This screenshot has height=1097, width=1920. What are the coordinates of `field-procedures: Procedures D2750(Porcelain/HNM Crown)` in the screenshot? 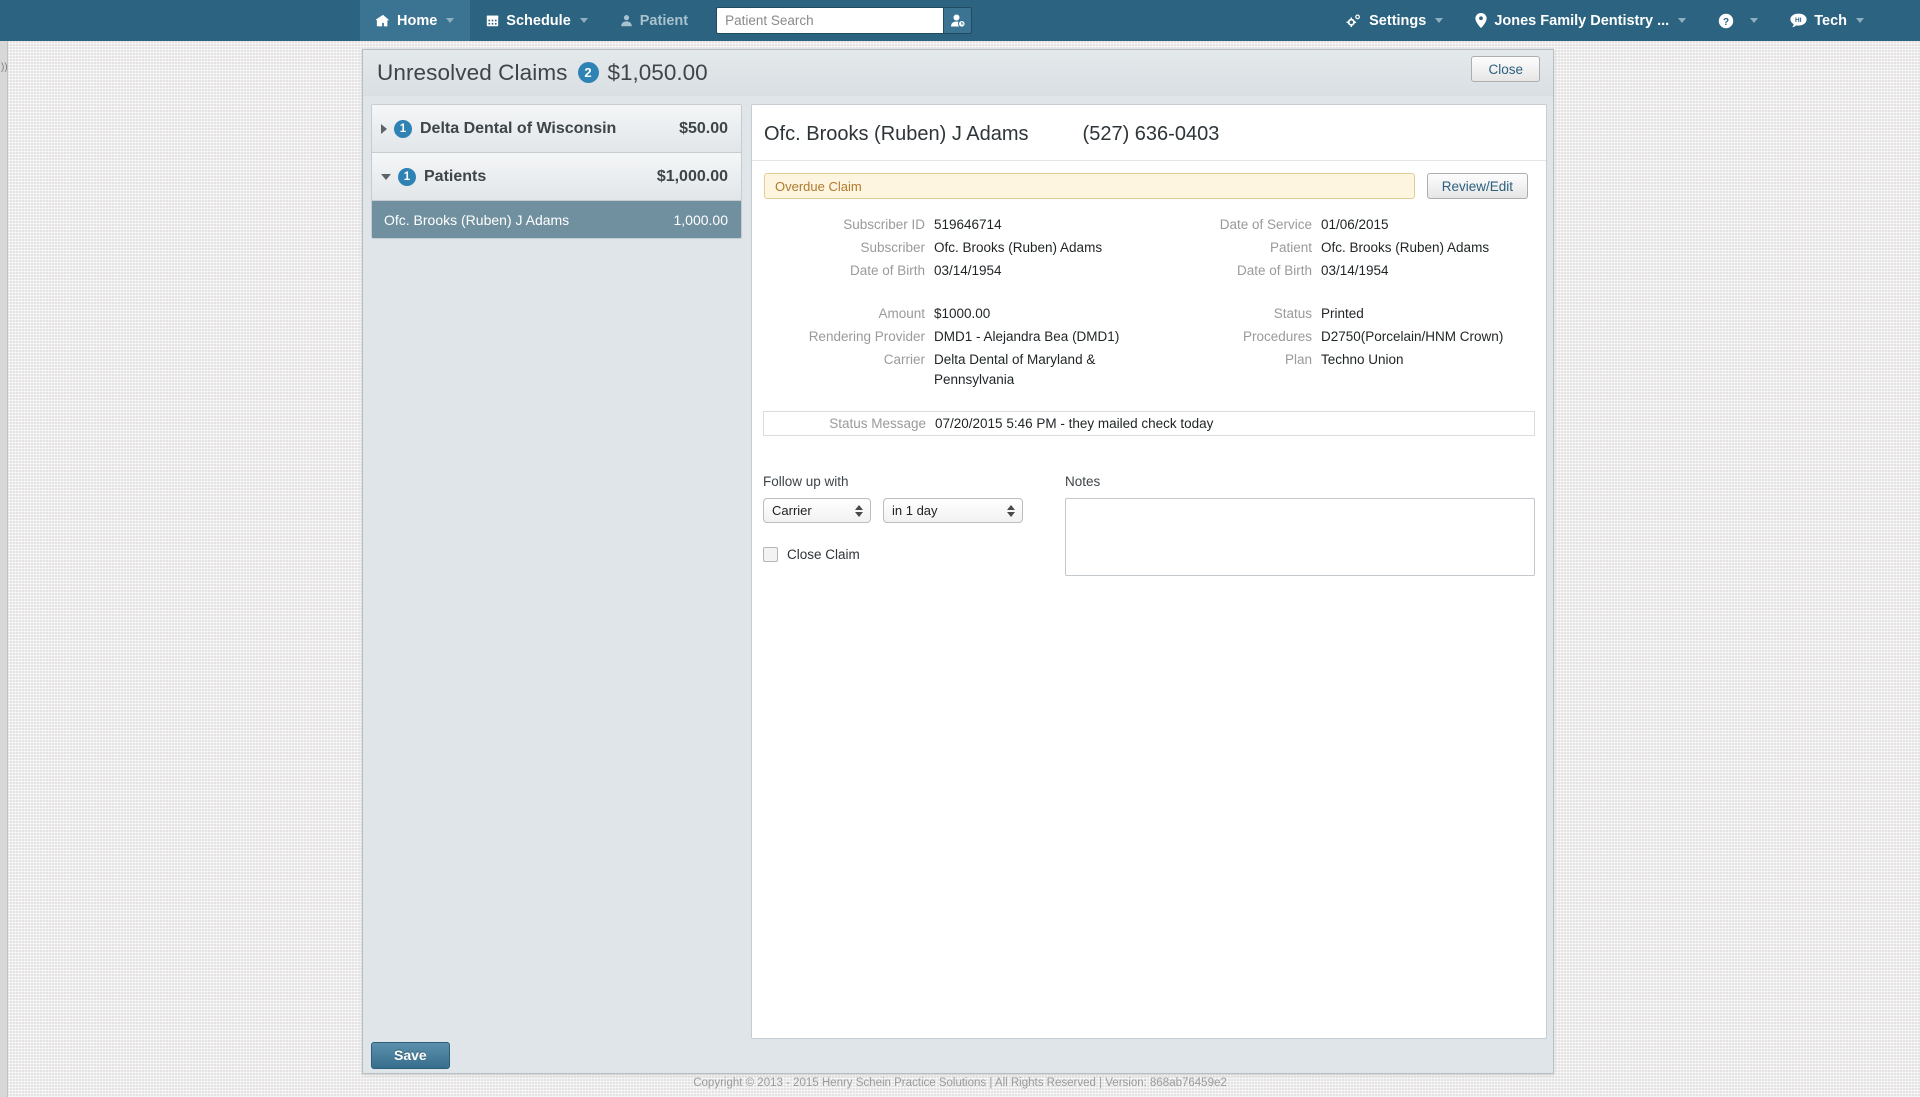 It's located at (1347, 337).